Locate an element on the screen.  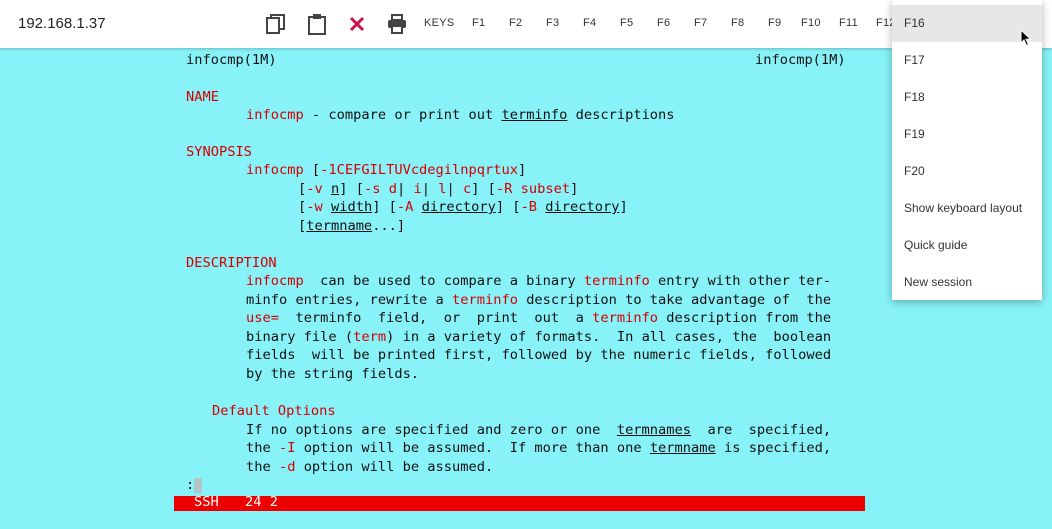
desc-text: description from the is located at coordinates (745, 318).